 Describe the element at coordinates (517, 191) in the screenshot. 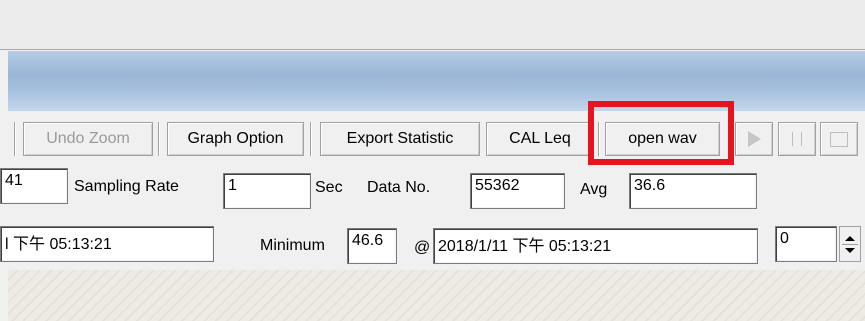

I see `data-no-field: 55362` at that location.